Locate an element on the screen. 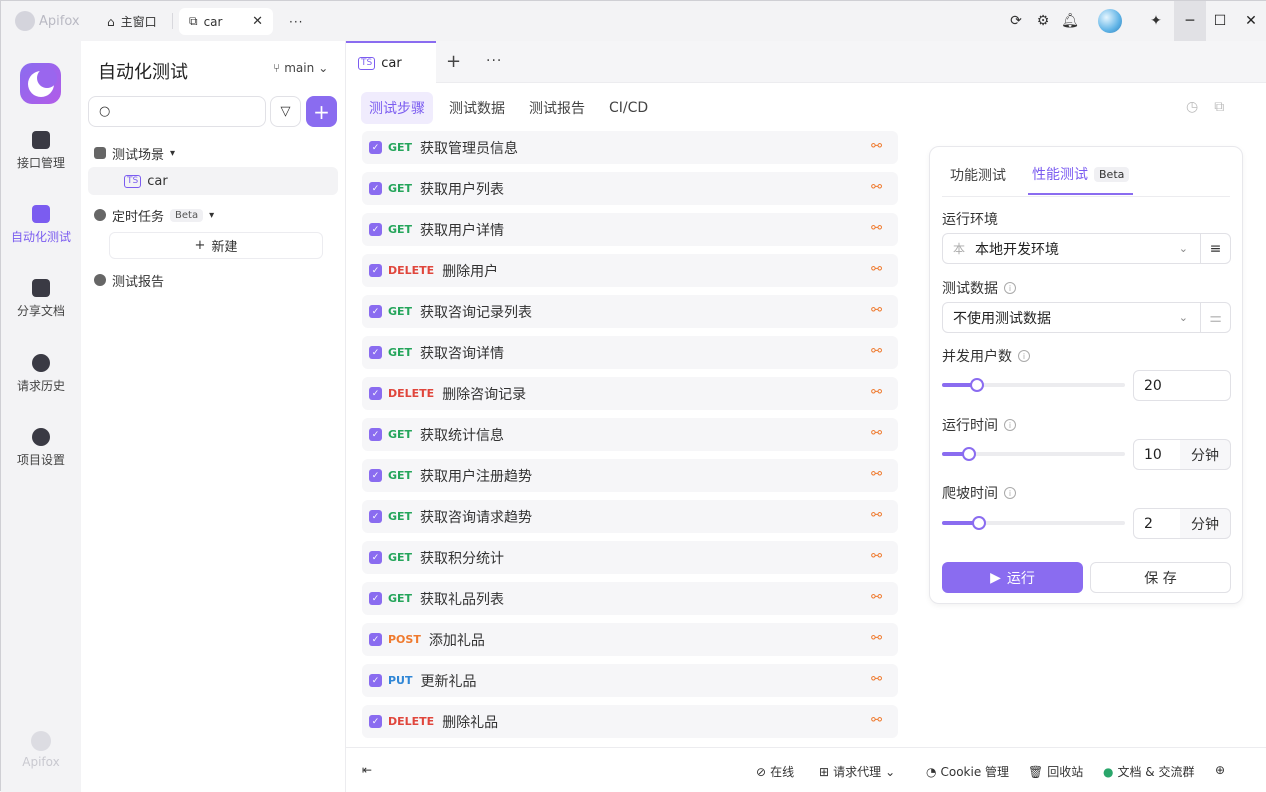 The height and width of the screenshot is (792, 1266). new-task-button: + 新建 is located at coordinates (216, 245).